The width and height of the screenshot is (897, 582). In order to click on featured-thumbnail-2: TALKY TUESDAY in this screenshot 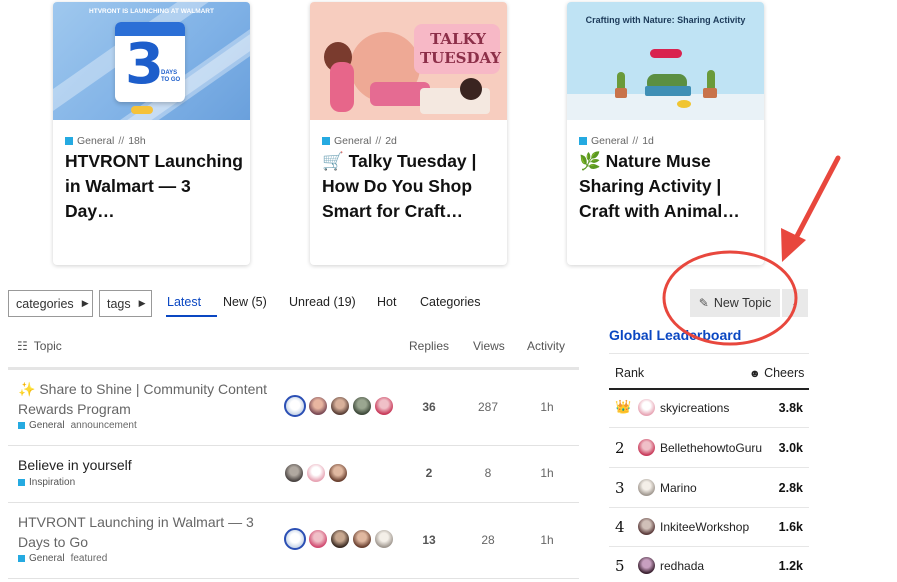, I will do `click(408, 61)`.